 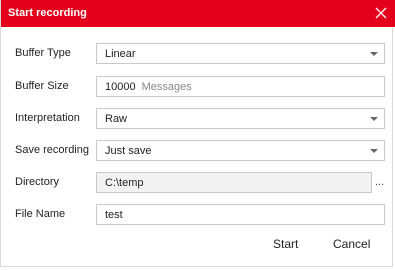 I want to click on start-button: Start, so click(x=285, y=244).